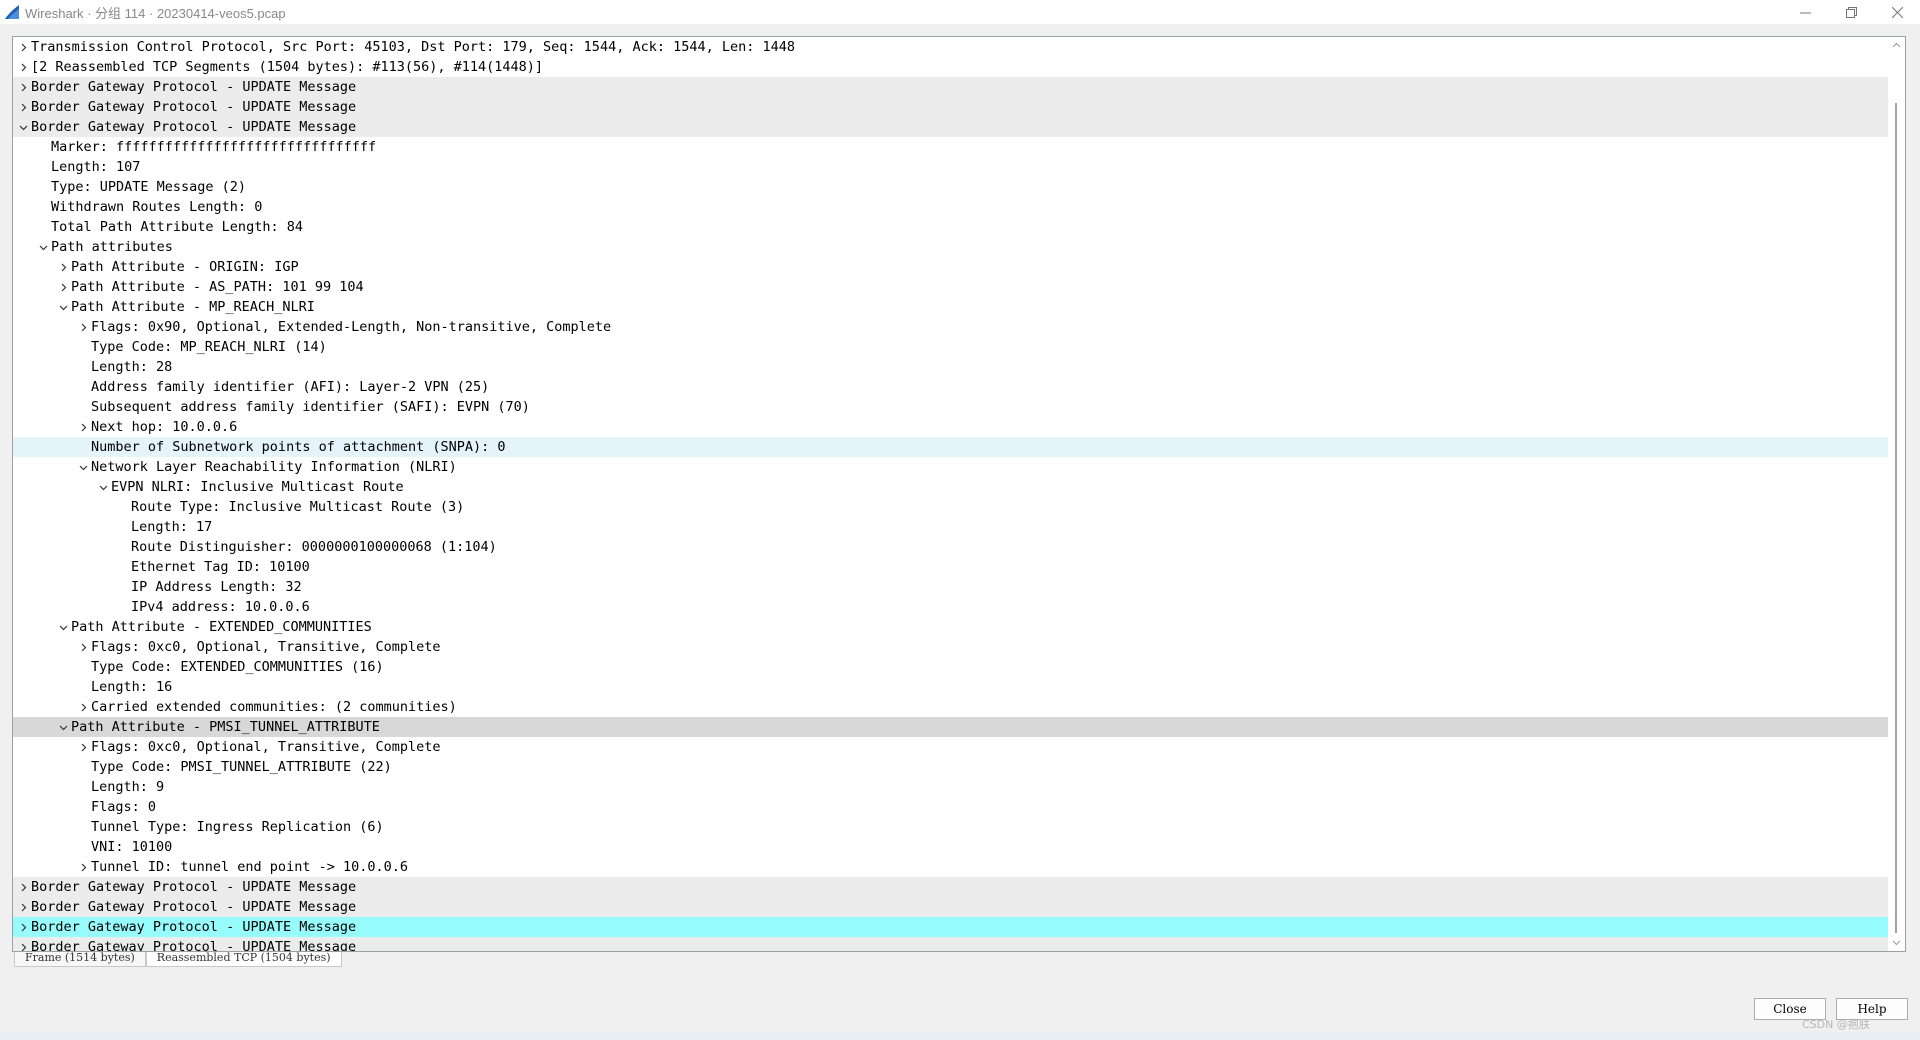 The width and height of the screenshot is (1920, 1040). What do you see at coordinates (243, 959) in the screenshot?
I see `tab-byte-source: Reassembled TCP (1504 bytes)` at bounding box center [243, 959].